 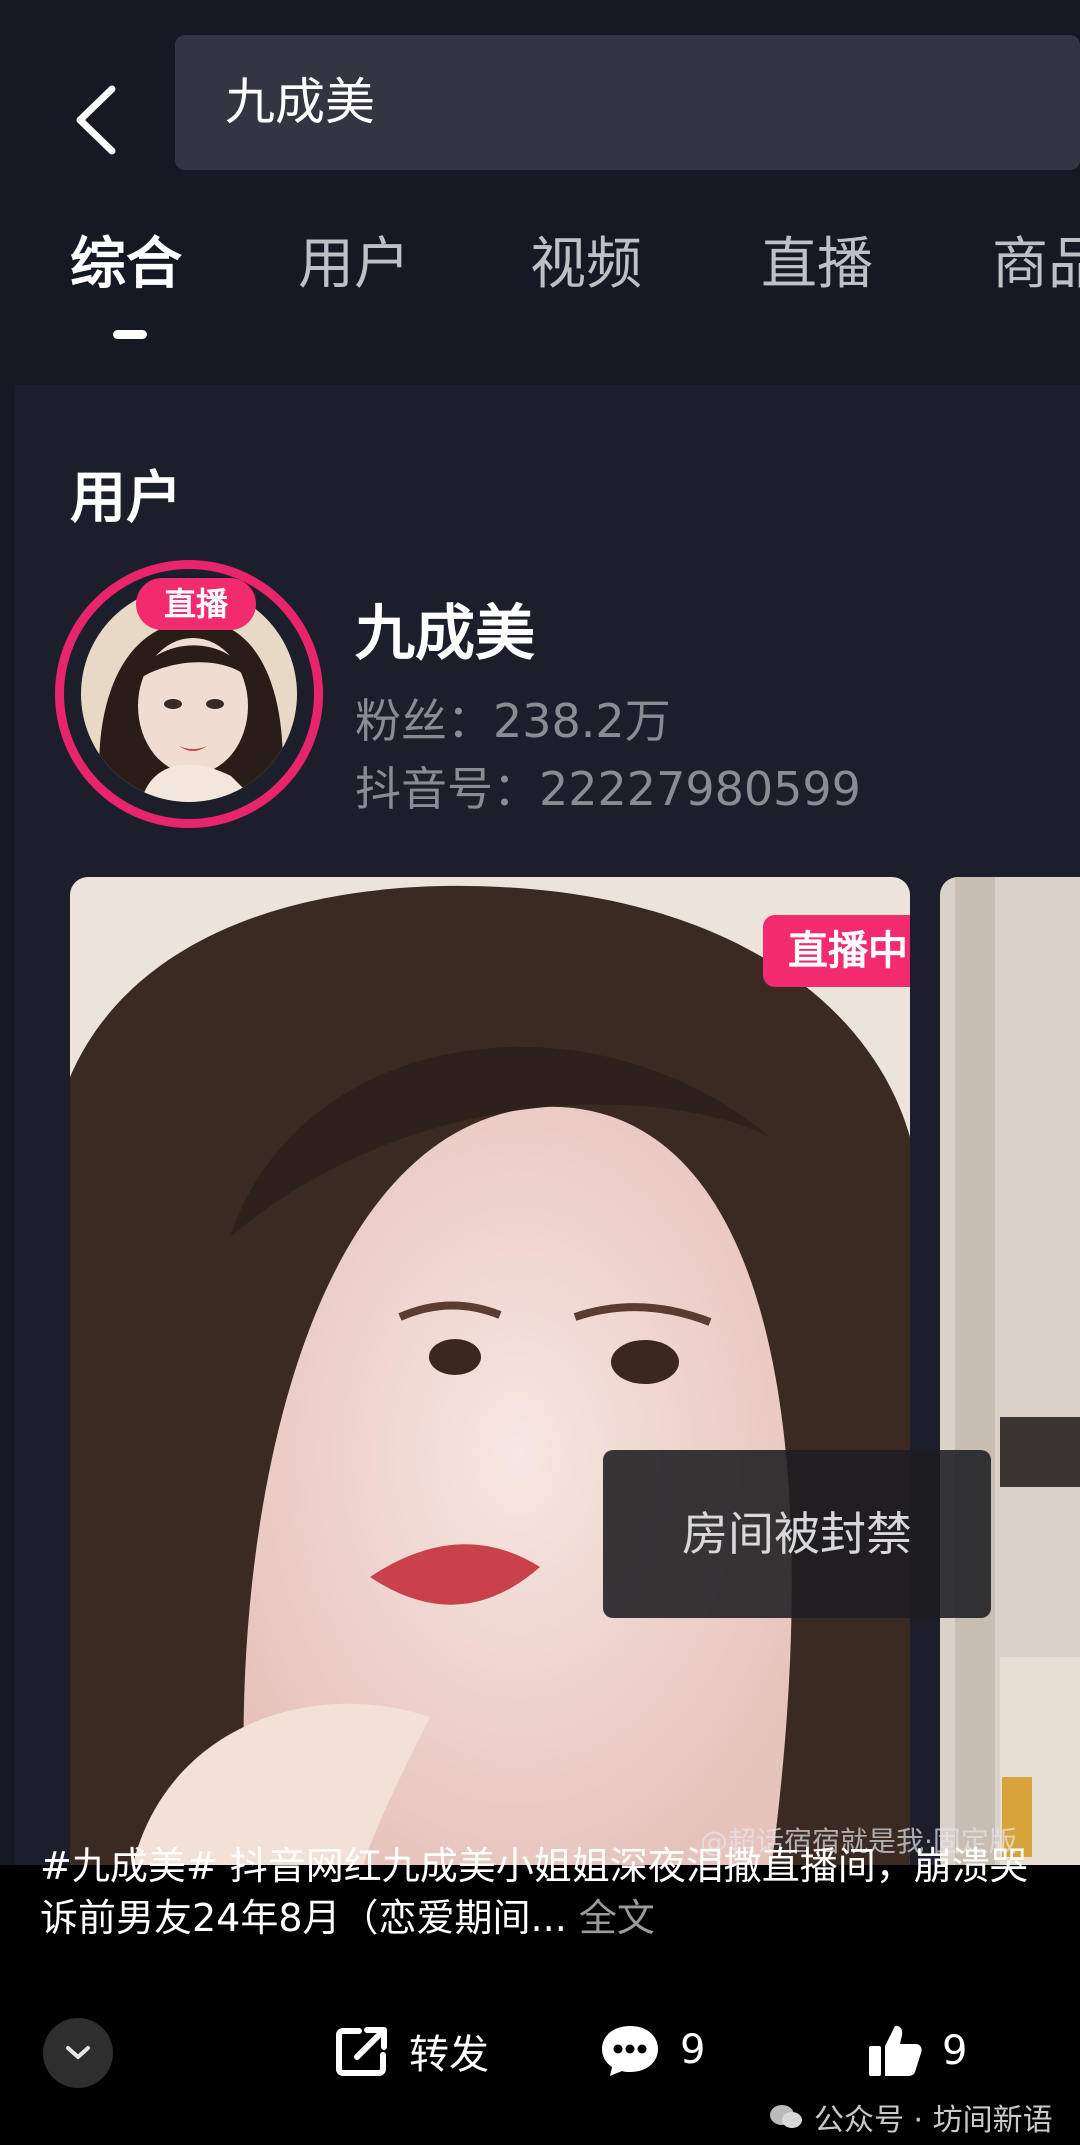 I want to click on post-action-bar: 转发 9 9, so click(x=540, y=2055).